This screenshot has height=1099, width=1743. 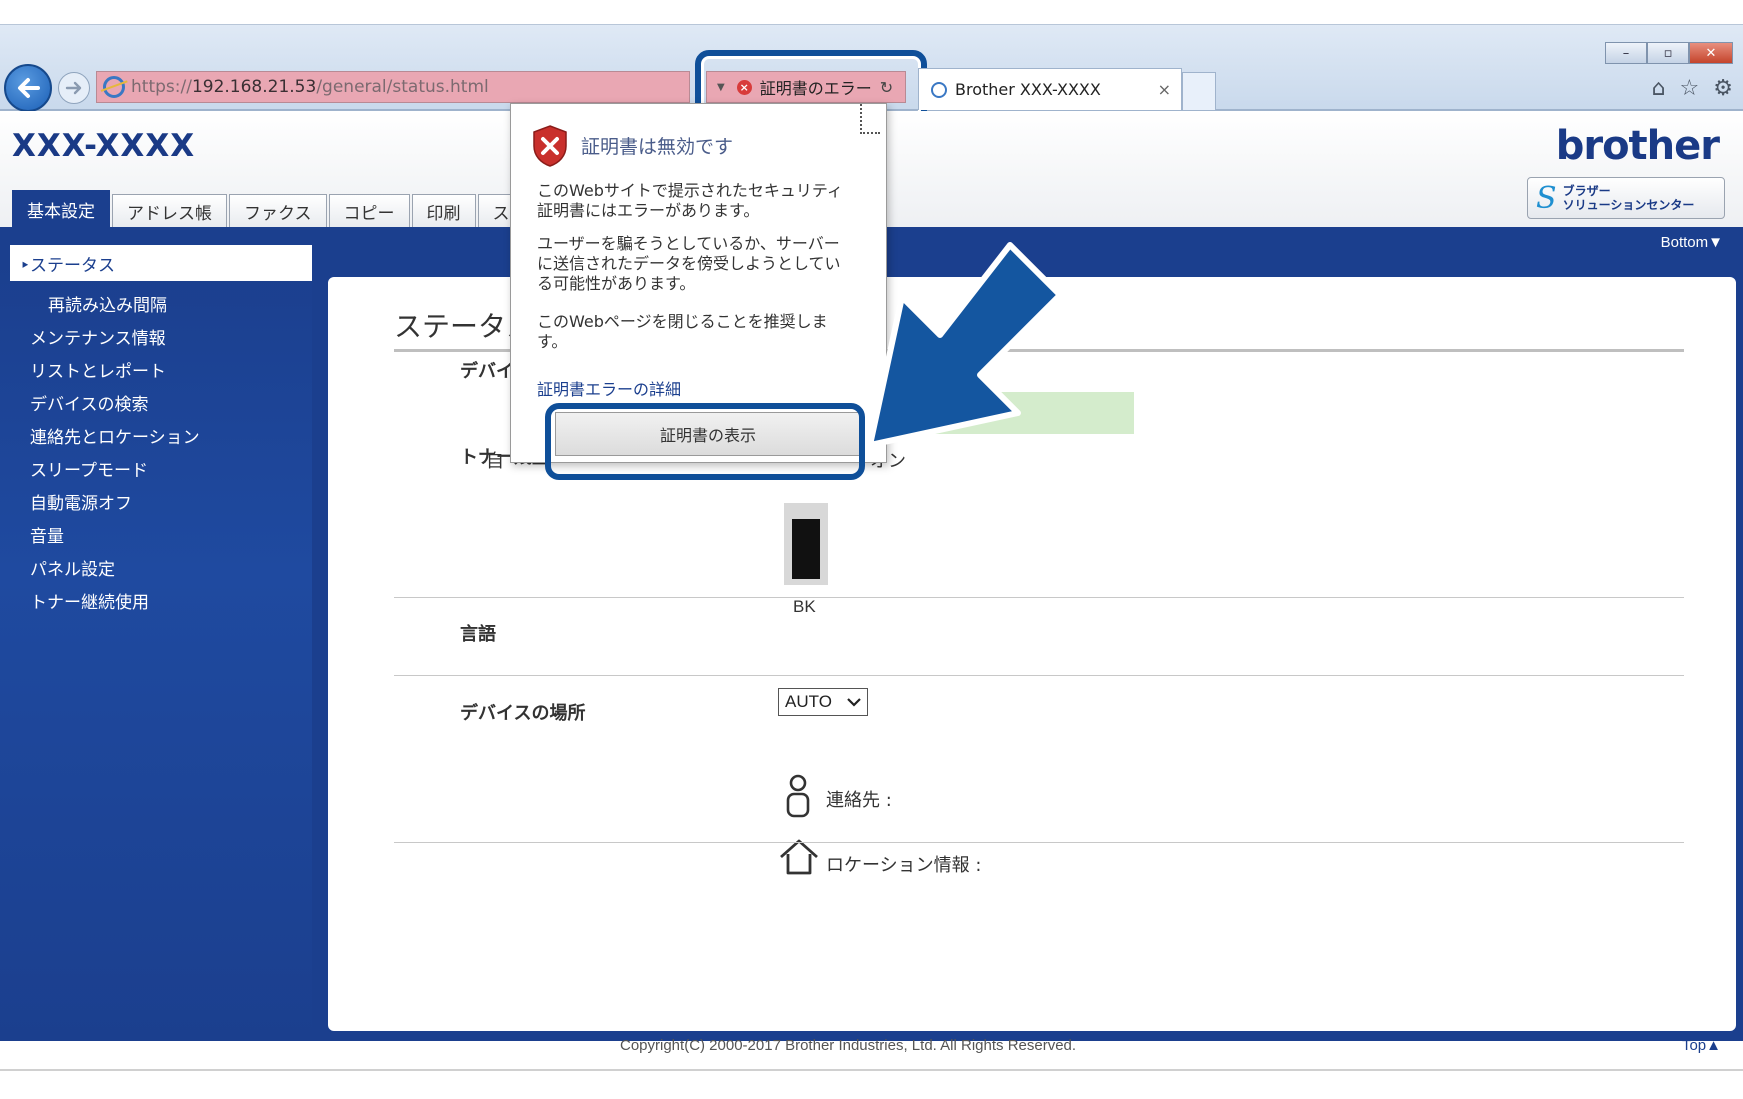 I want to click on popup-title: 証明書は無効です, so click(x=657, y=147).